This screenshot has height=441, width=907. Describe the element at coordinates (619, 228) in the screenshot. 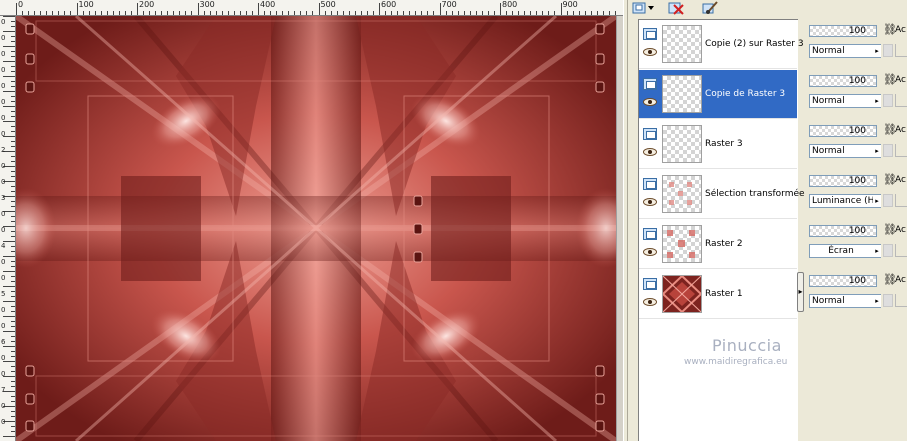

I see `canvas-vertical-scrollbar` at that location.